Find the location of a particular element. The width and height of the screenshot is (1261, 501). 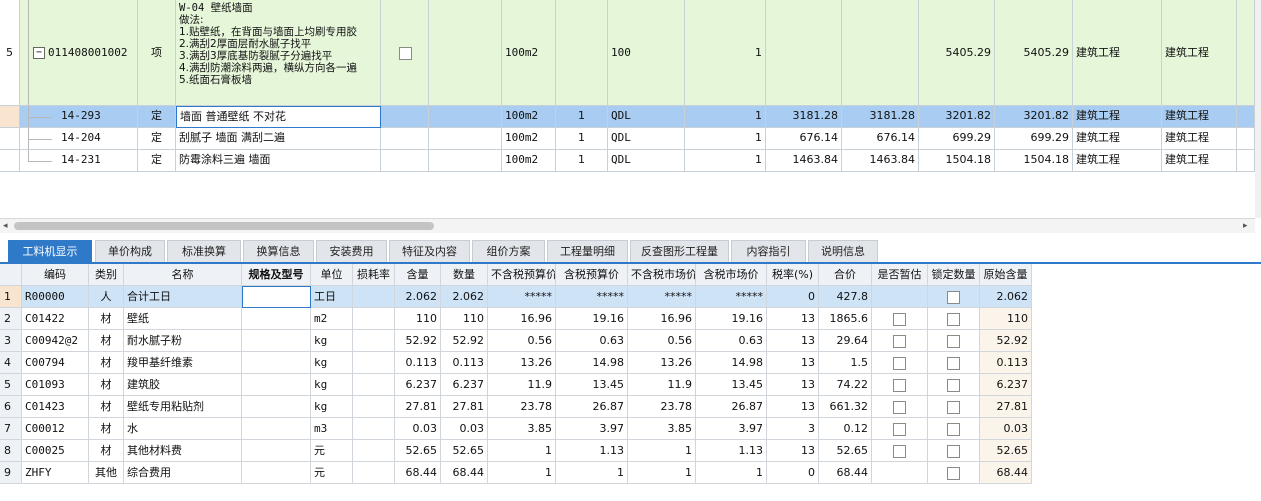

vertical-scrollbar is located at coordinates (1258, 109).